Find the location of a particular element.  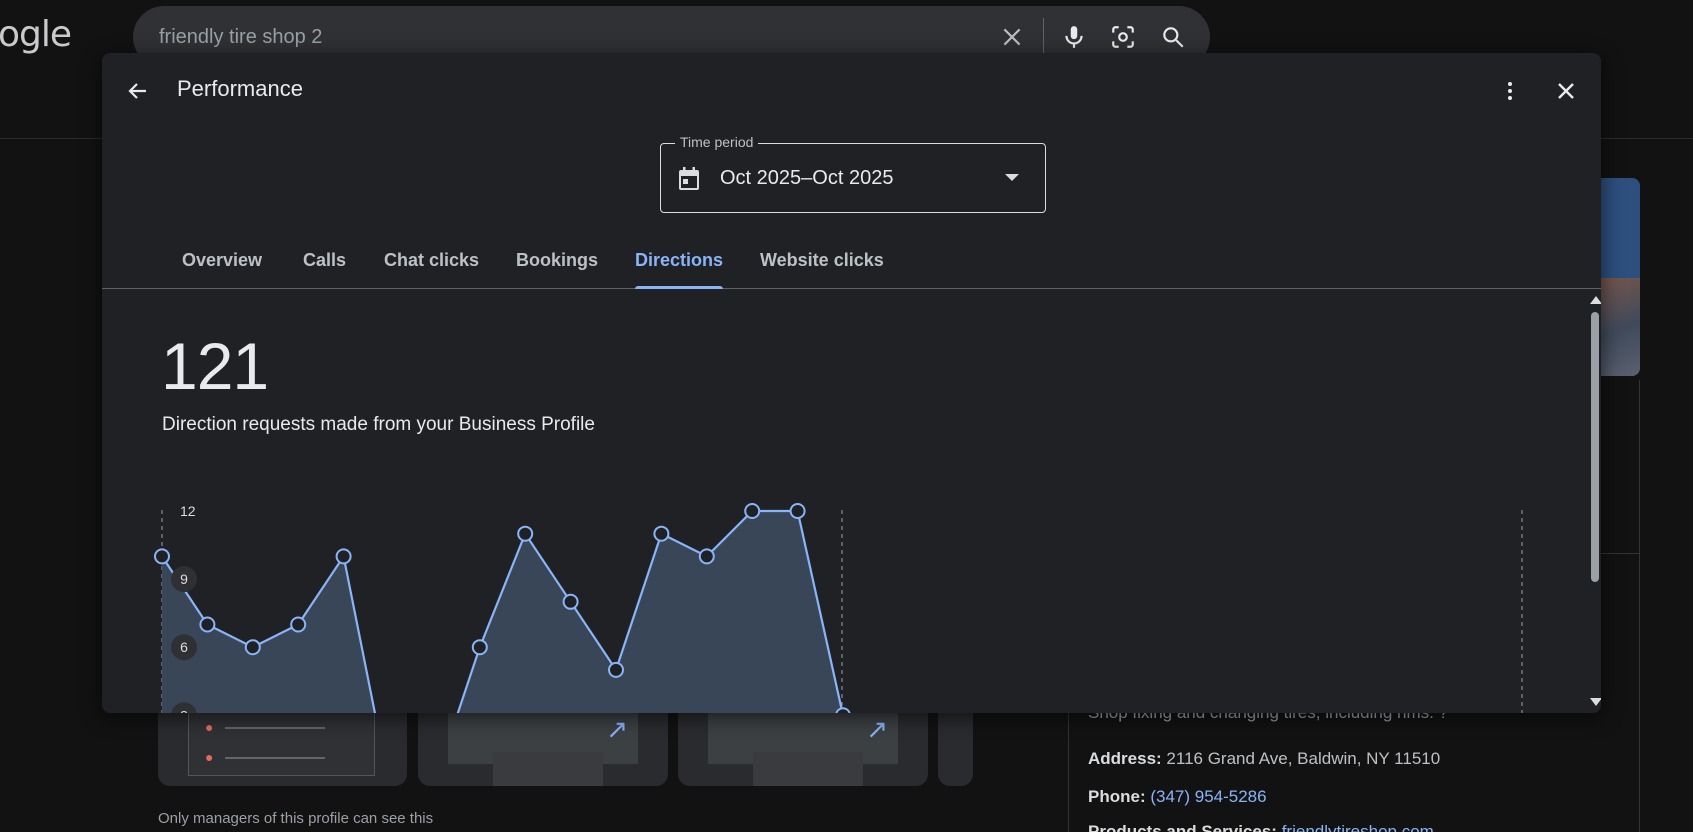

microphone-icon is located at coordinates (1074, 37).